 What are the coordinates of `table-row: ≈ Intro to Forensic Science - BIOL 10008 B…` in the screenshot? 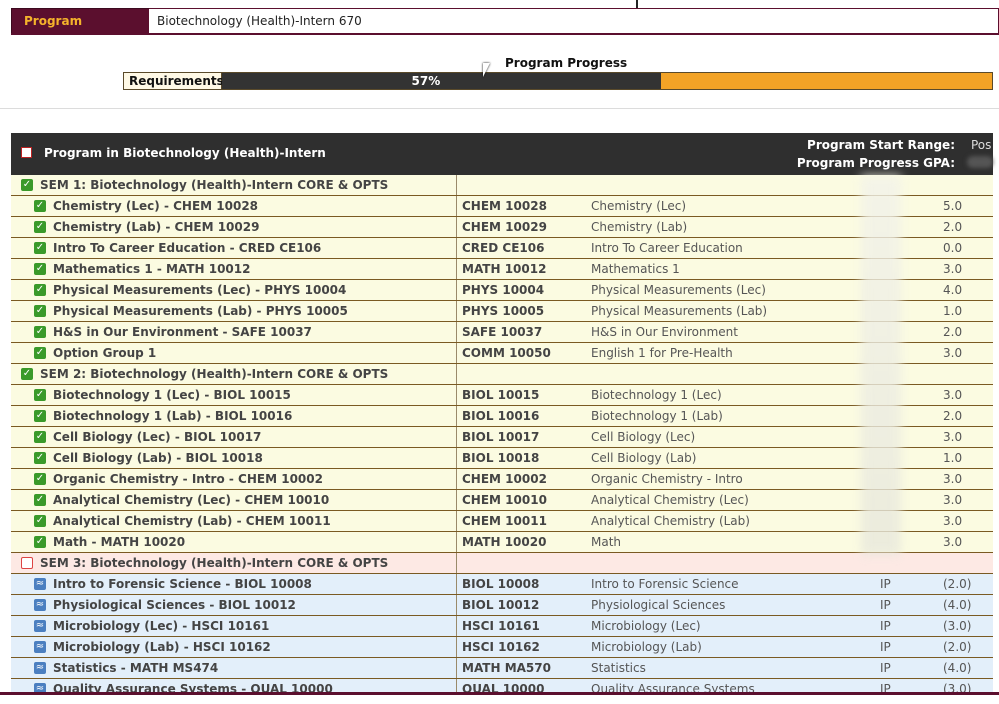 It's located at (502, 584).